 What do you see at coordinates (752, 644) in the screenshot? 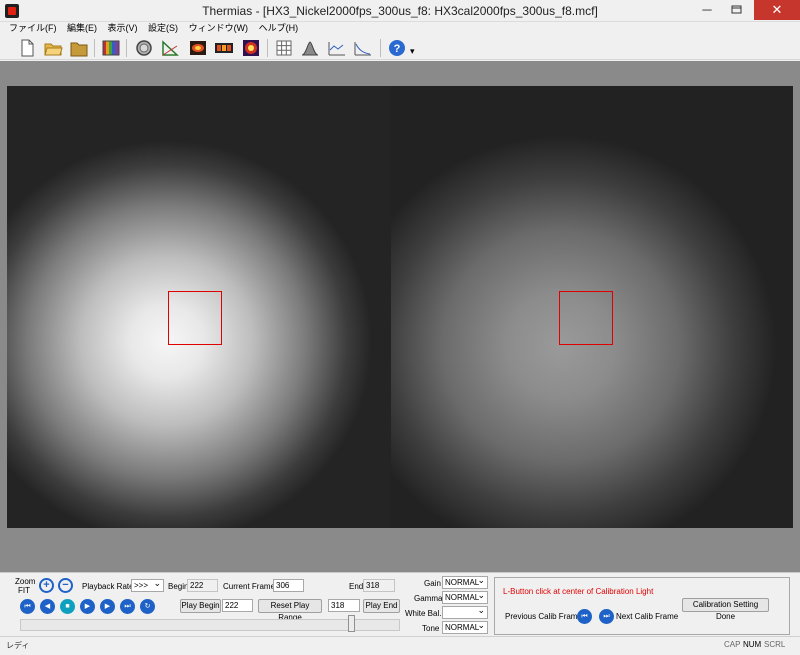
I see `num-indicator: NUM` at bounding box center [752, 644].